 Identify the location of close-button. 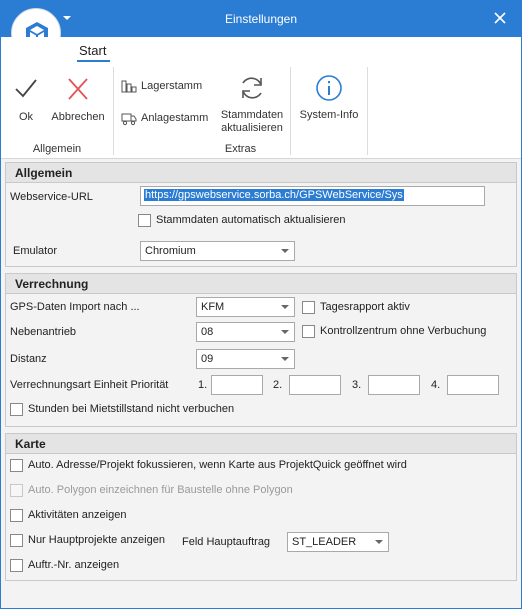
(500, 18).